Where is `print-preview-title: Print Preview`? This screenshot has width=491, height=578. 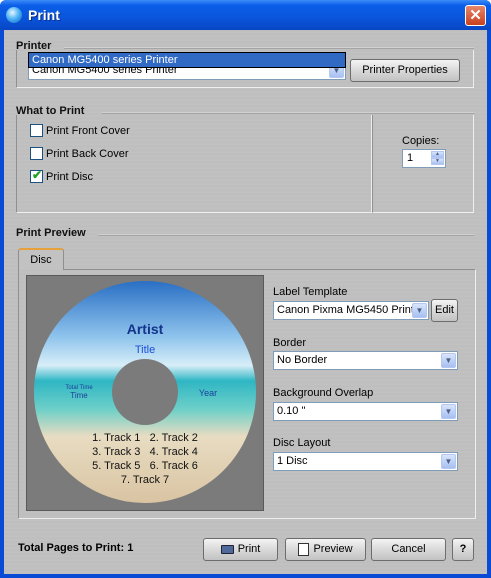 print-preview-title: Print Preview is located at coordinates (51, 233).